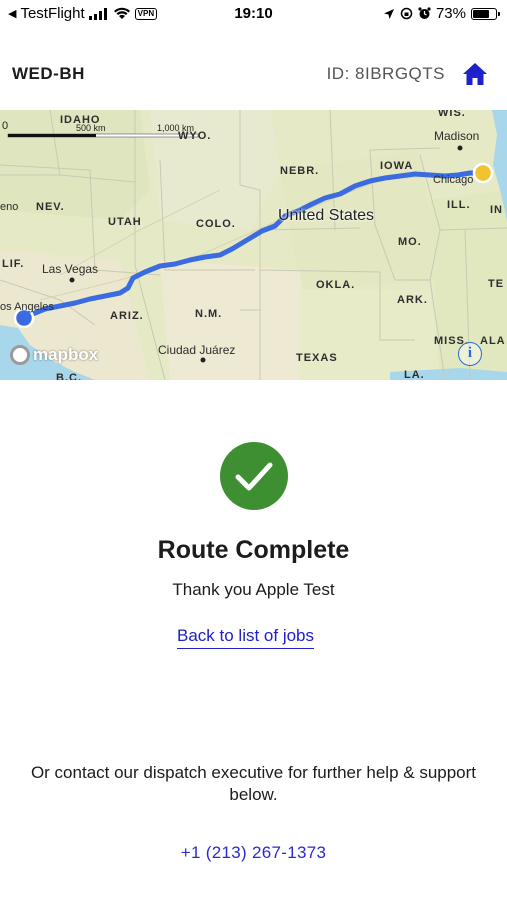 This screenshot has width=507, height=900. What do you see at coordinates (452, 114) in the screenshot?
I see `state-label-wisconsin: WIS.` at bounding box center [452, 114].